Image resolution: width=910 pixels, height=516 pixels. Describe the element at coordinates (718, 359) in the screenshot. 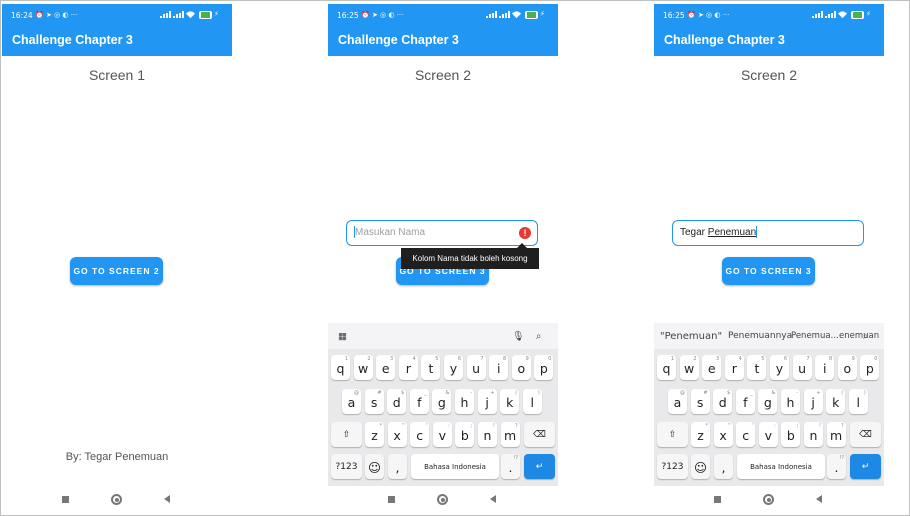

I see `key-e-hint: 3` at that location.